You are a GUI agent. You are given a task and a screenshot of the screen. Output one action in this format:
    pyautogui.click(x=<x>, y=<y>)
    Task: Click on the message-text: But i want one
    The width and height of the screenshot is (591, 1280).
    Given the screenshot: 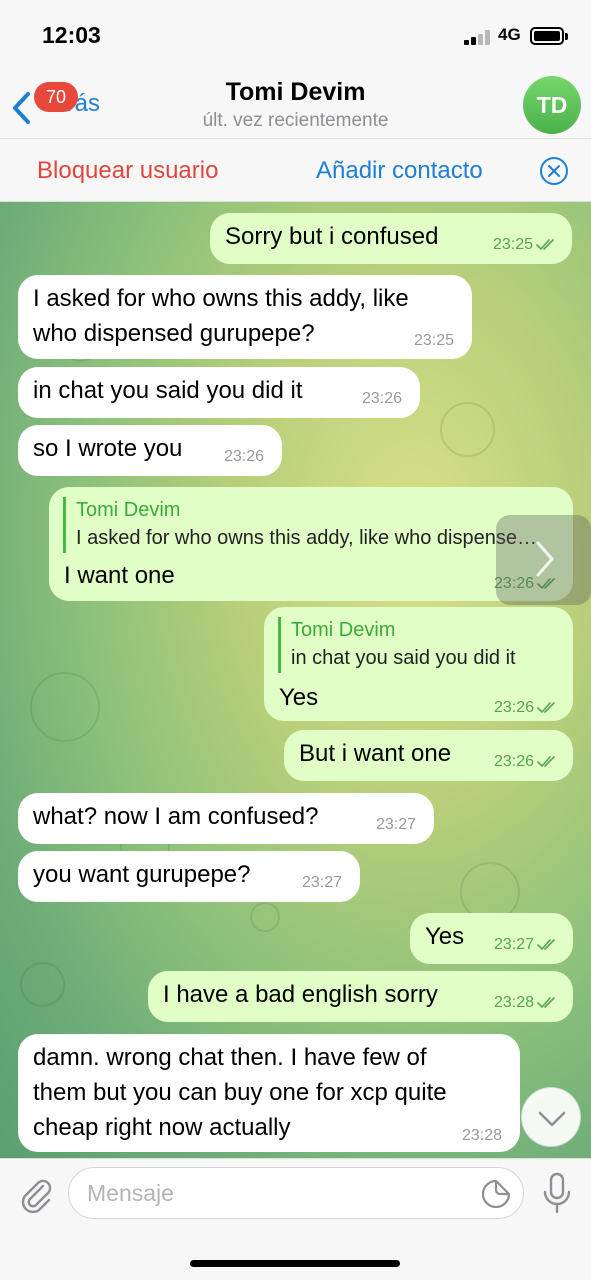 What is the action you would take?
    pyautogui.click(x=375, y=753)
    